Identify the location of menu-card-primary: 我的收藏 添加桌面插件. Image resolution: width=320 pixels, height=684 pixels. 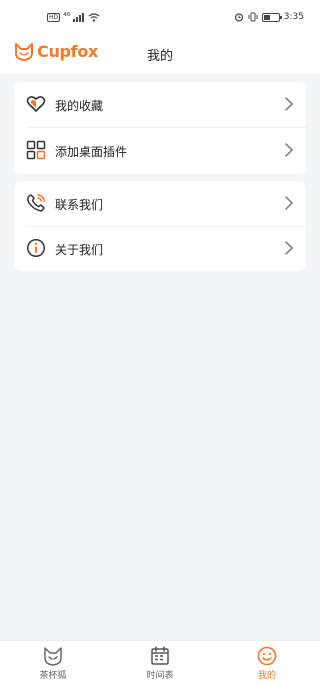
(160, 128).